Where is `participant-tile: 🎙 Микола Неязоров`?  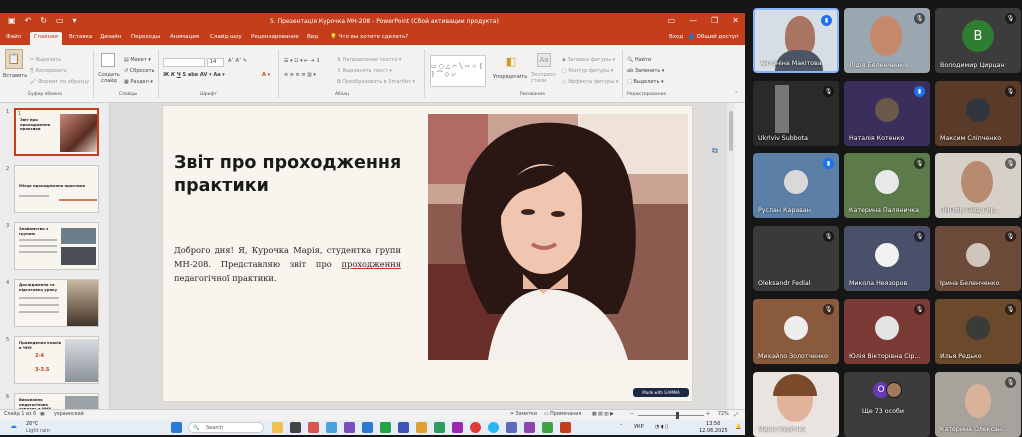
participant-tile: 🎙 Микола Неязоров is located at coordinates (887, 258).